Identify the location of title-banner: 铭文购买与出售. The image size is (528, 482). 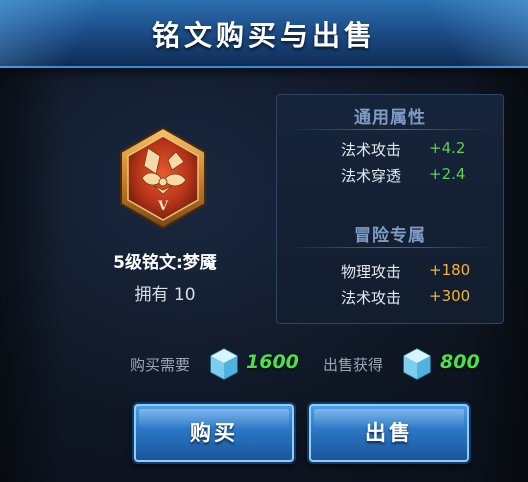
(264, 34).